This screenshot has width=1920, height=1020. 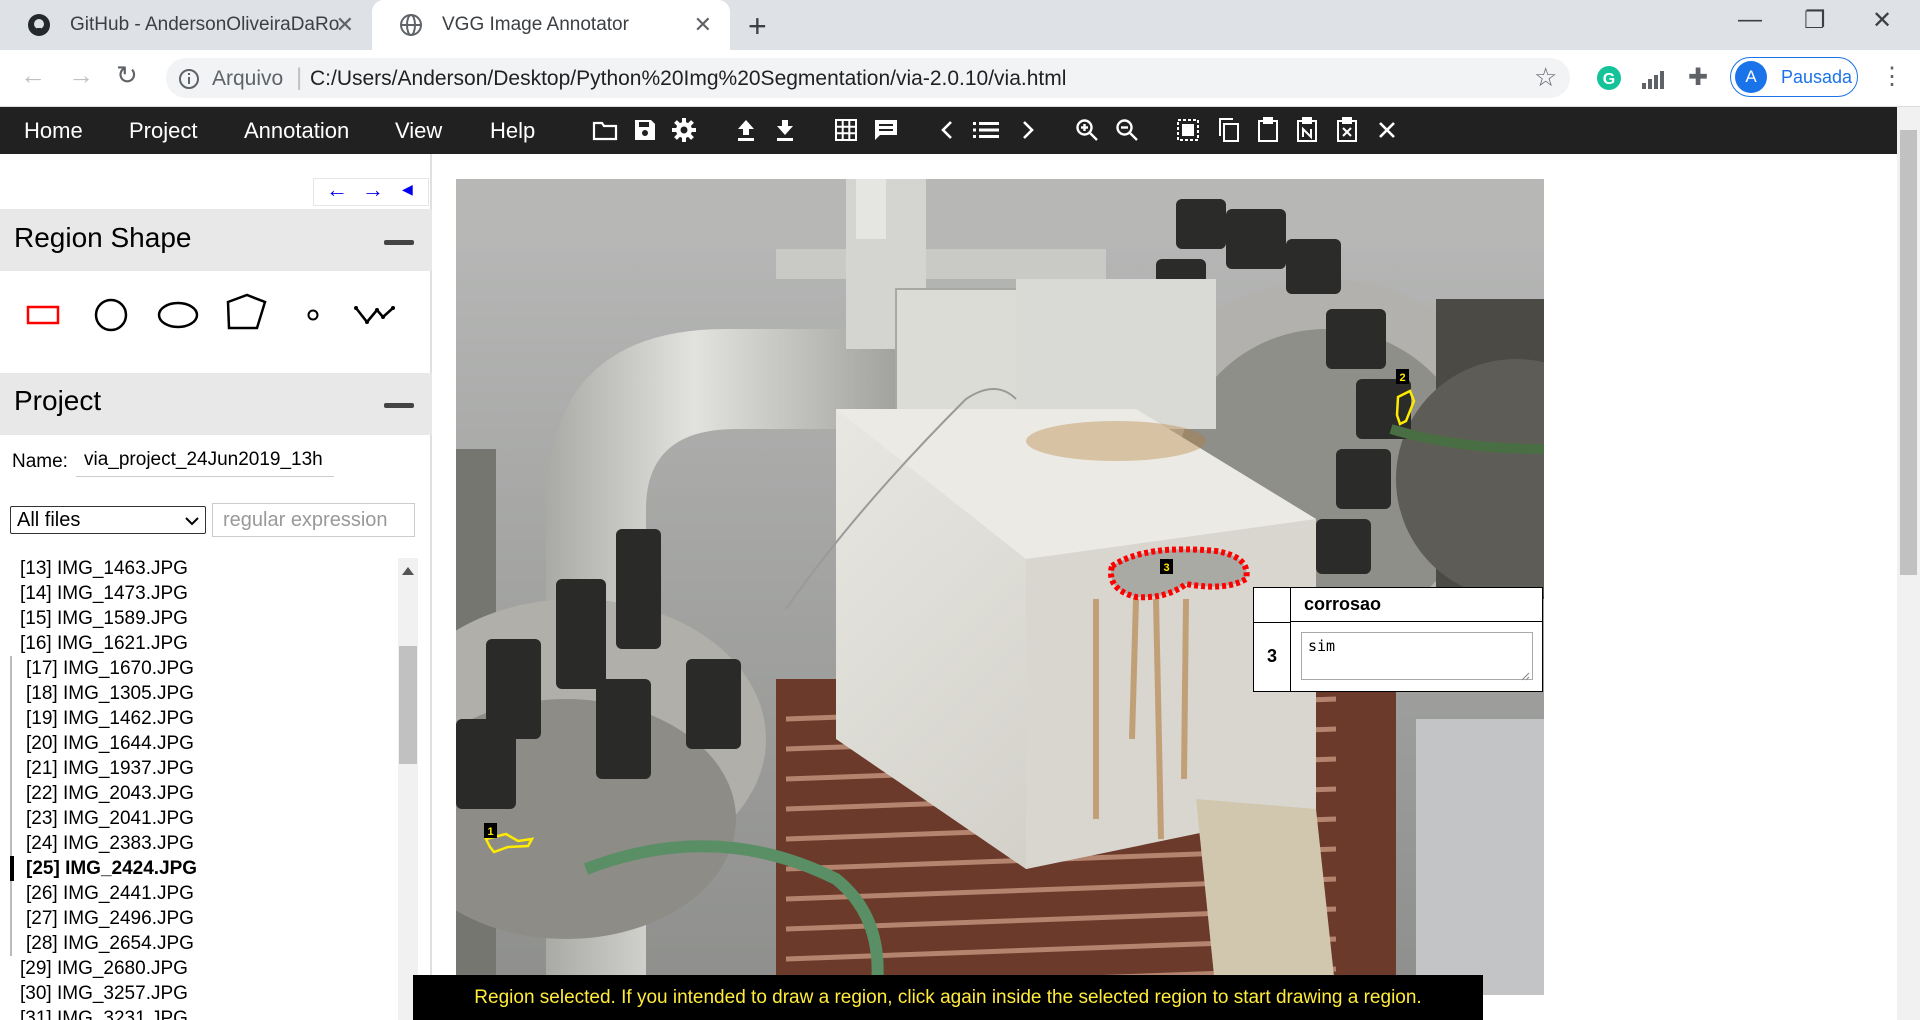 I want to click on browser-tab-github: GitHub - AndersonOliveiraDaRoc ✕, so click(x=186, y=25).